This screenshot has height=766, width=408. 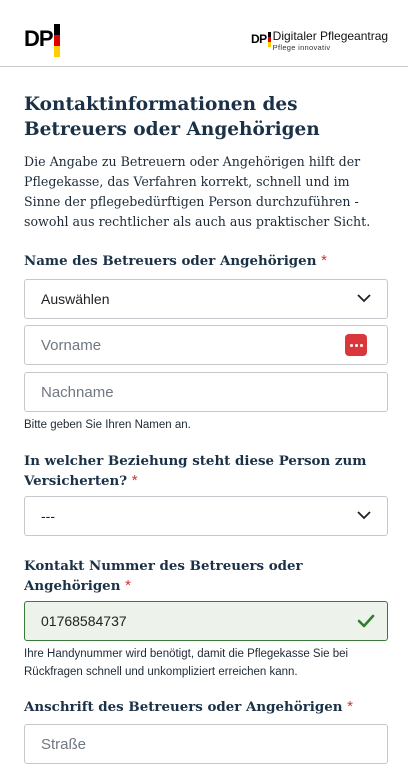 What do you see at coordinates (39, 38) in the screenshot?
I see `logo-text: DP` at bounding box center [39, 38].